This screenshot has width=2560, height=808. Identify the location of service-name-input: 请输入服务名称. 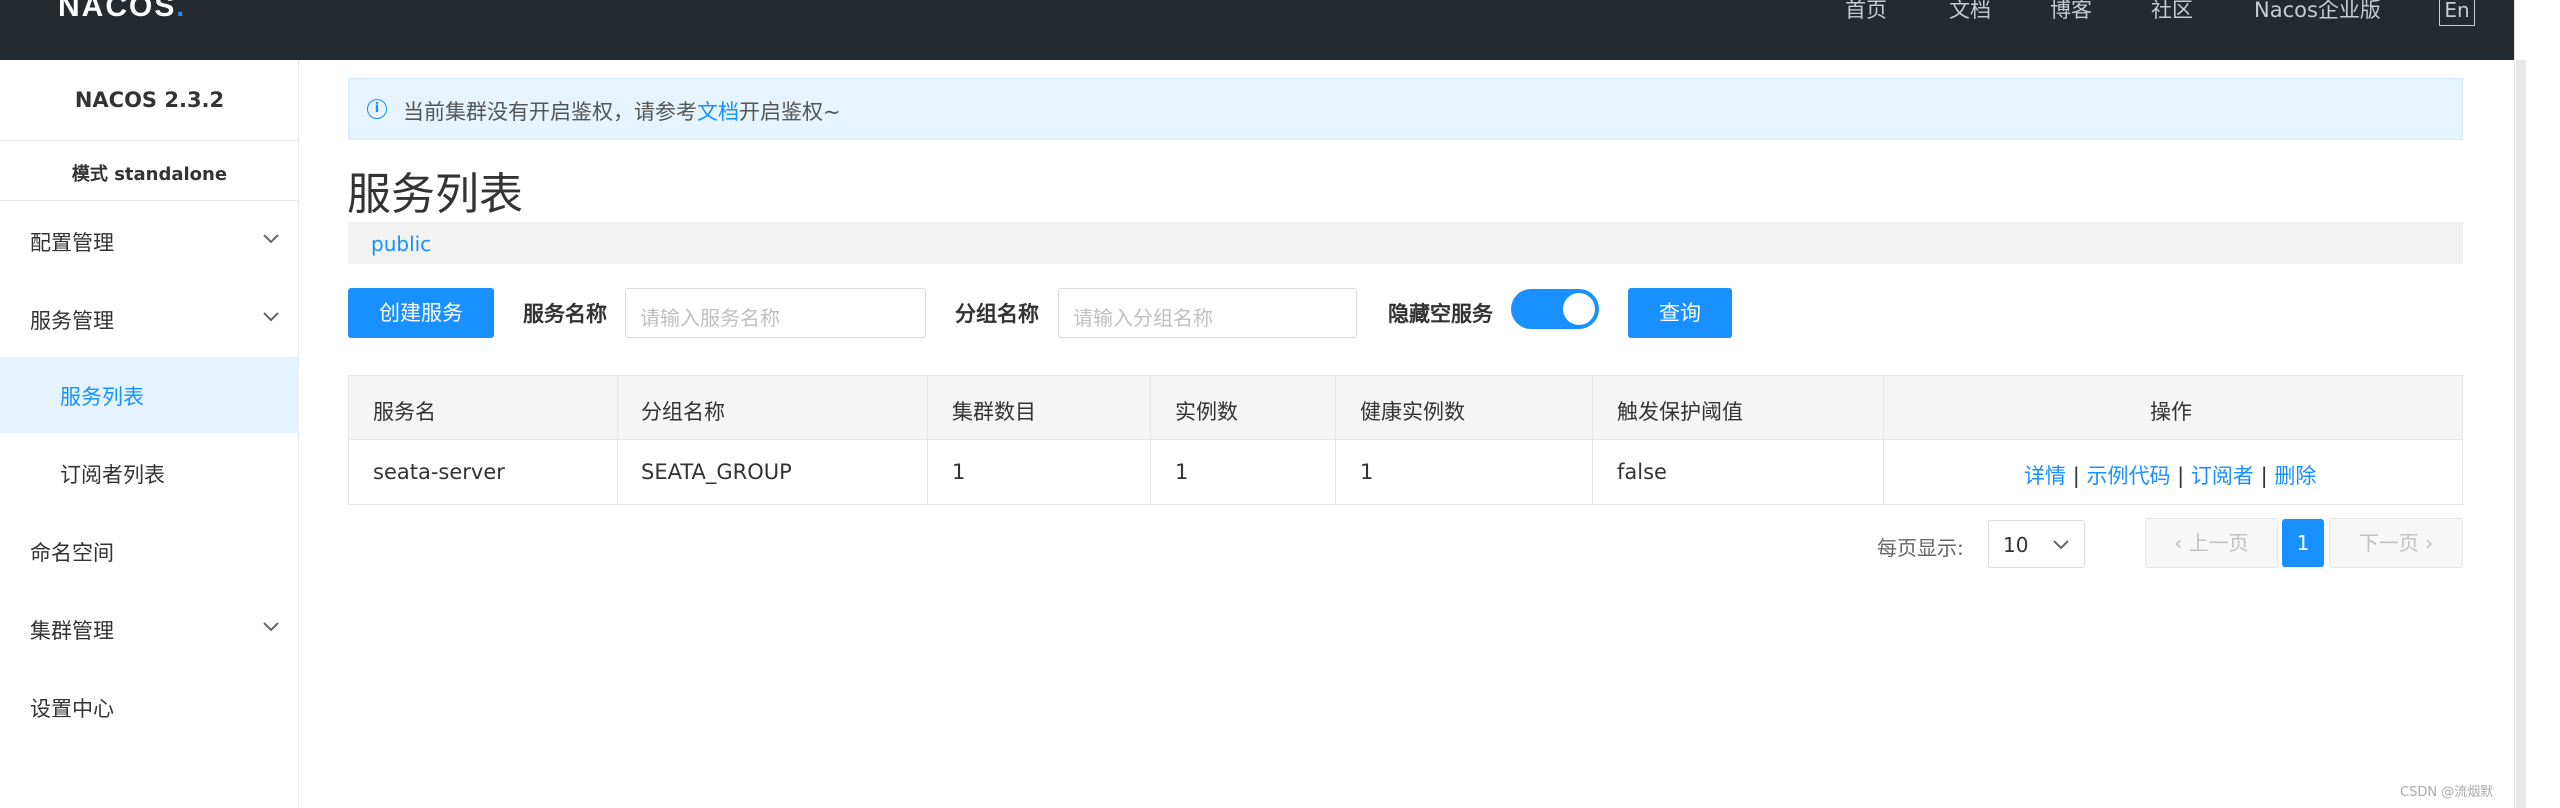
(775, 313).